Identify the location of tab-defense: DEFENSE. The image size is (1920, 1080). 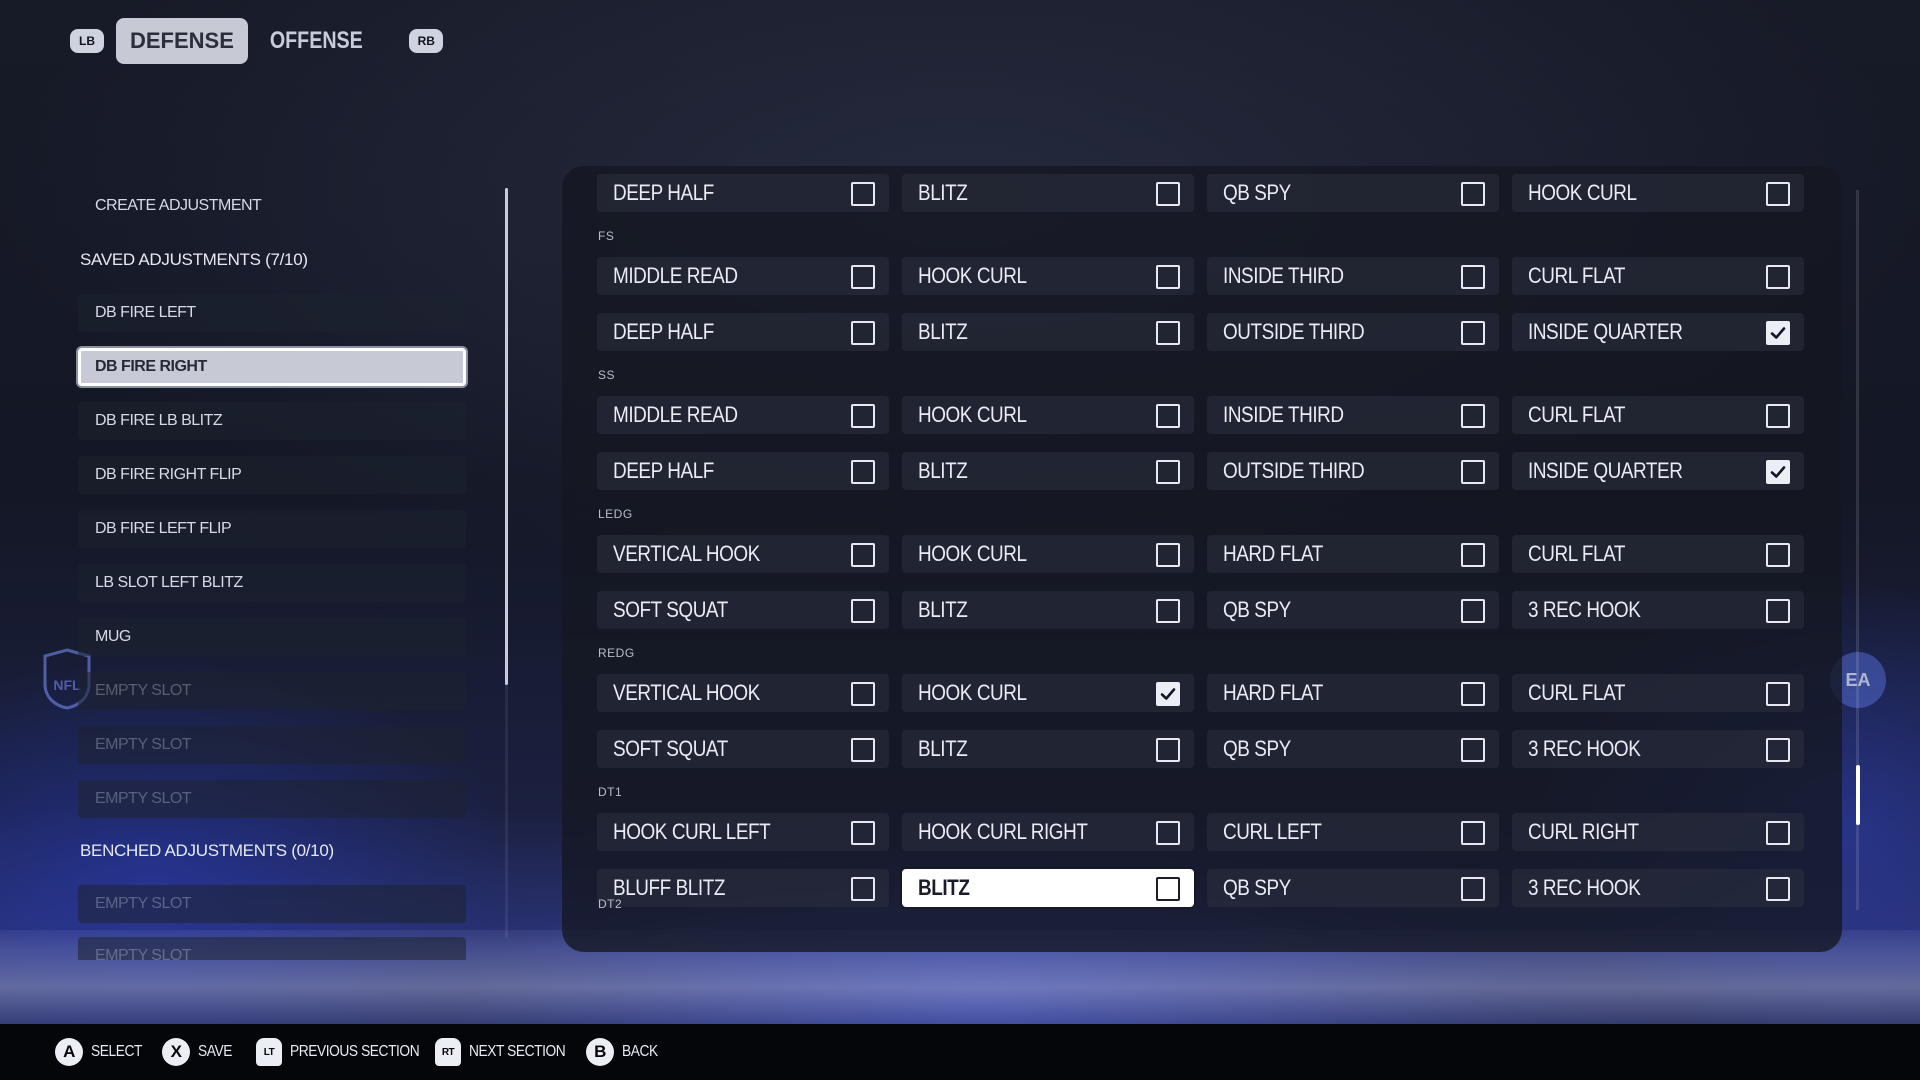
(182, 41).